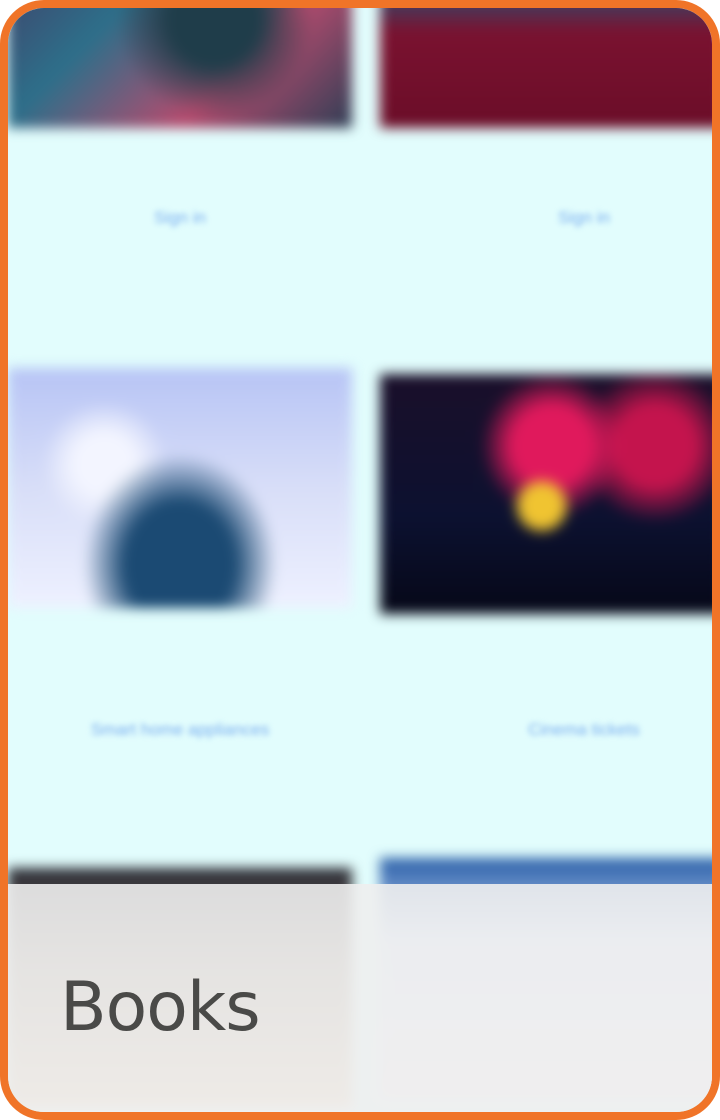 The image size is (720, 1120). Describe the element at coordinates (562, 730) in the screenshot. I see `tile-caption: Cinema tickets` at that location.